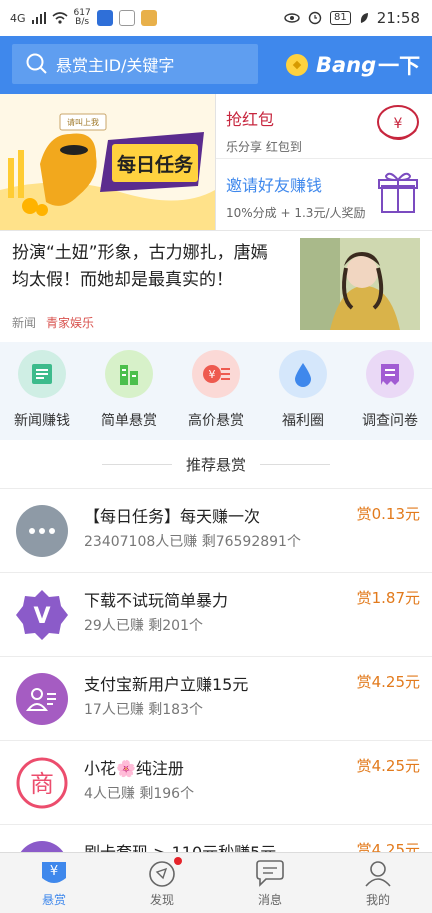 The image size is (432, 913). I want to click on category-news-earn: 新闻赚钱, so click(42, 390).